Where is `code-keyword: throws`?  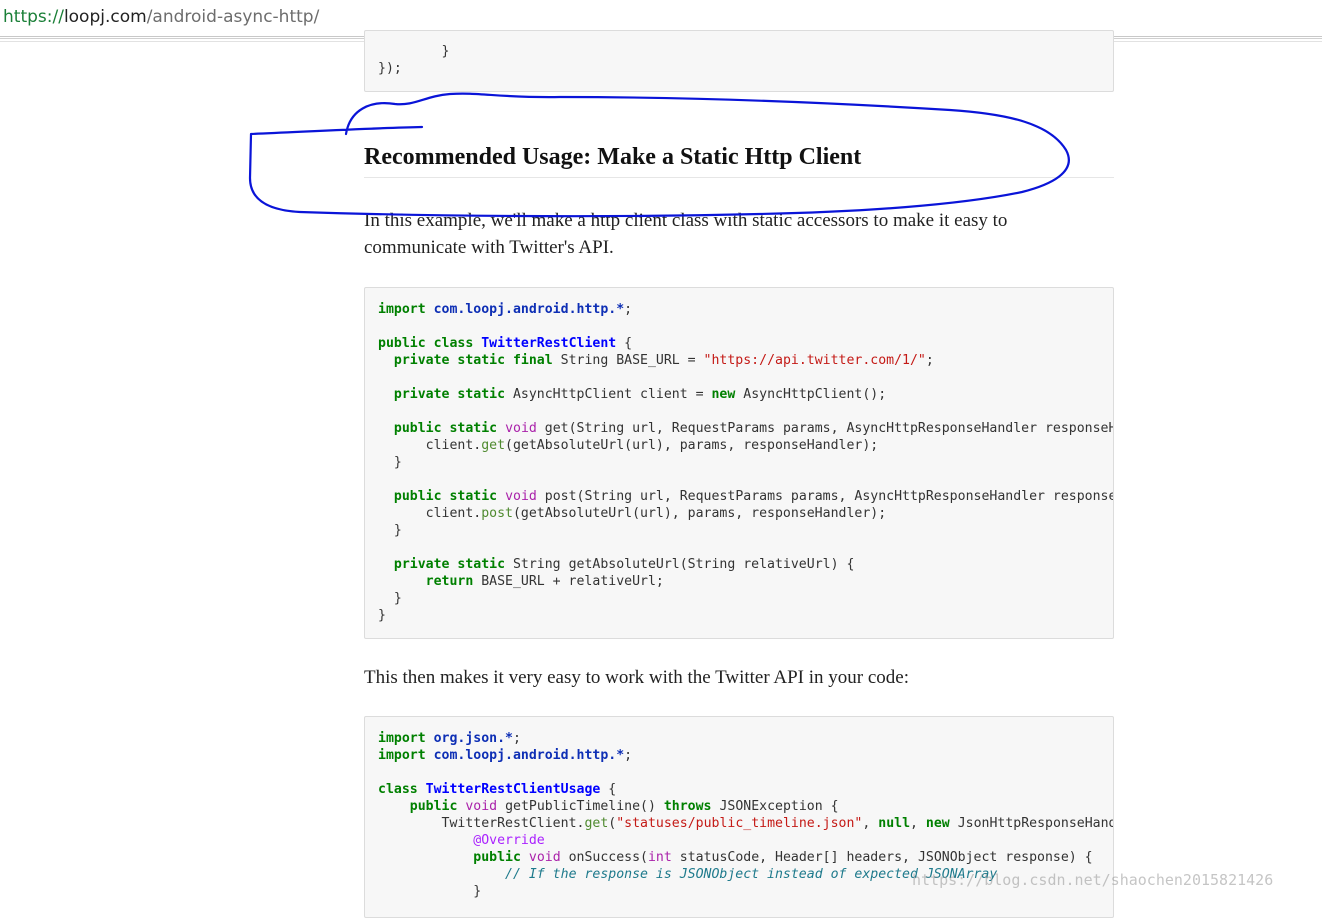 code-keyword: throws is located at coordinates (687, 806).